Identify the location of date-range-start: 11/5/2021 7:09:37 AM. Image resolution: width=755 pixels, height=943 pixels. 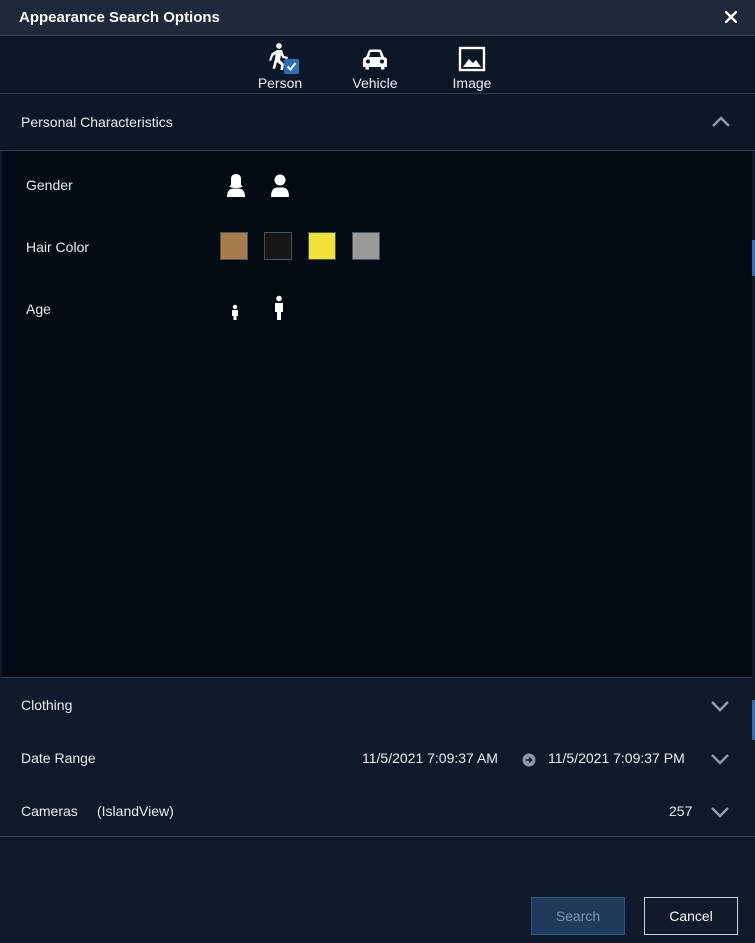
(430, 758).